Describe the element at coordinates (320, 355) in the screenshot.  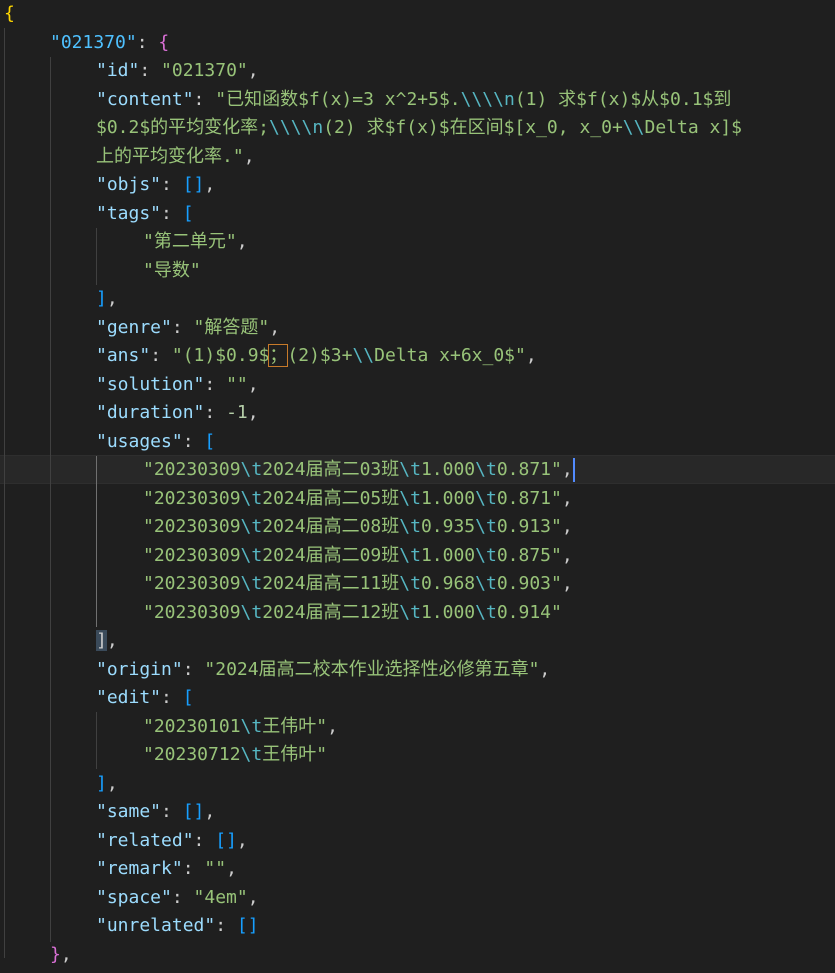
I see `code-token: (2)$3+` at that location.